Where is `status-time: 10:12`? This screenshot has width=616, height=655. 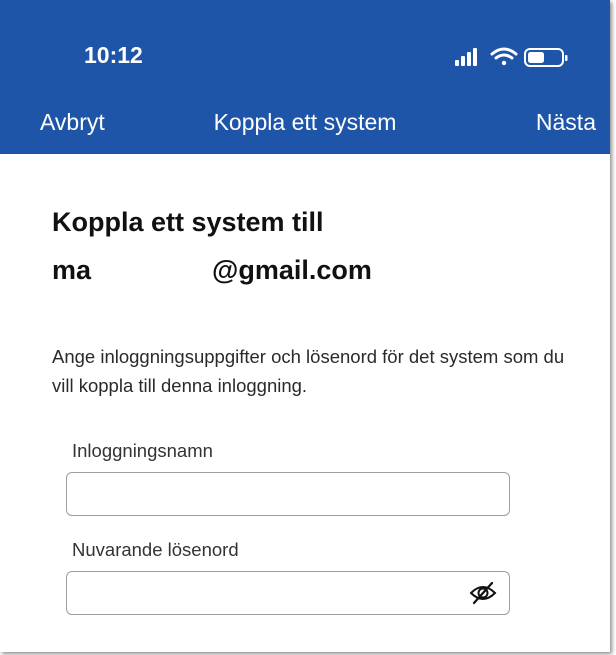
status-time: 10:12 is located at coordinates (113, 55).